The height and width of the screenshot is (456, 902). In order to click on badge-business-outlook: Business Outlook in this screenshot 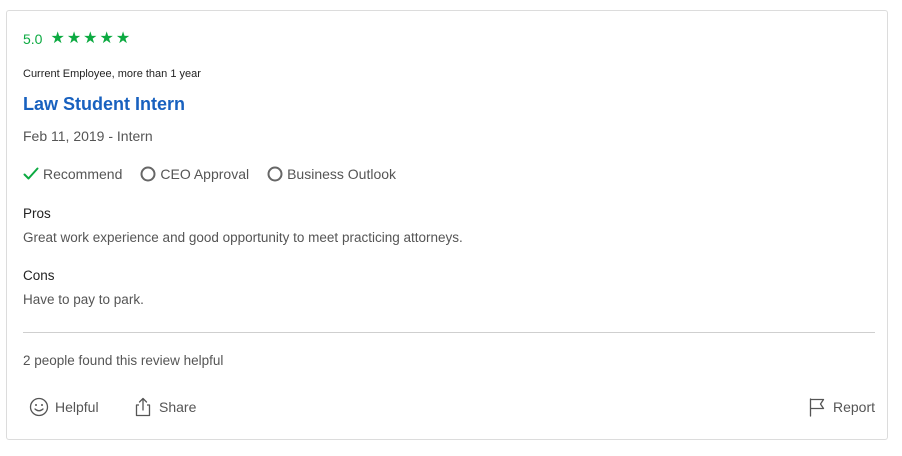, I will do `click(331, 174)`.